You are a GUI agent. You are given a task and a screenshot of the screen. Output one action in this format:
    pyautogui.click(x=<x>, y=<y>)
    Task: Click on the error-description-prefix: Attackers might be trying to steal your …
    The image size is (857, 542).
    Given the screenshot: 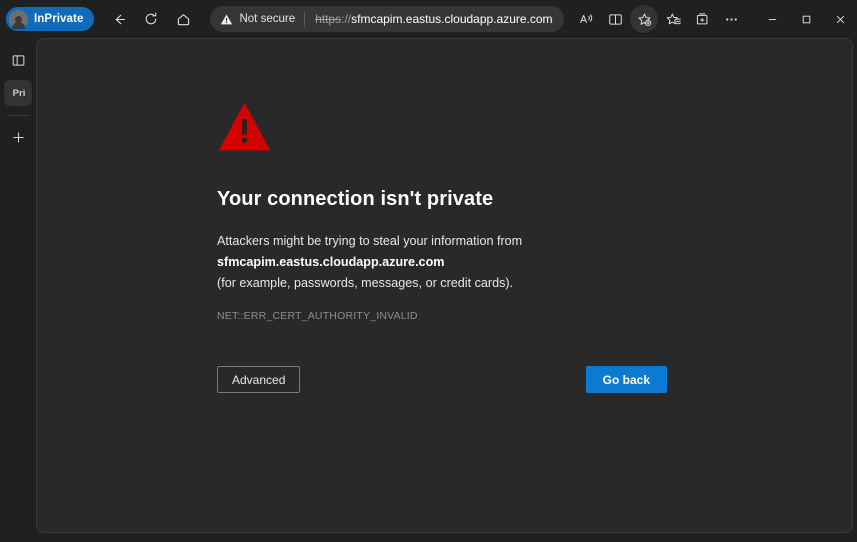 What is the action you would take?
    pyautogui.click(x=370, y=241)
    